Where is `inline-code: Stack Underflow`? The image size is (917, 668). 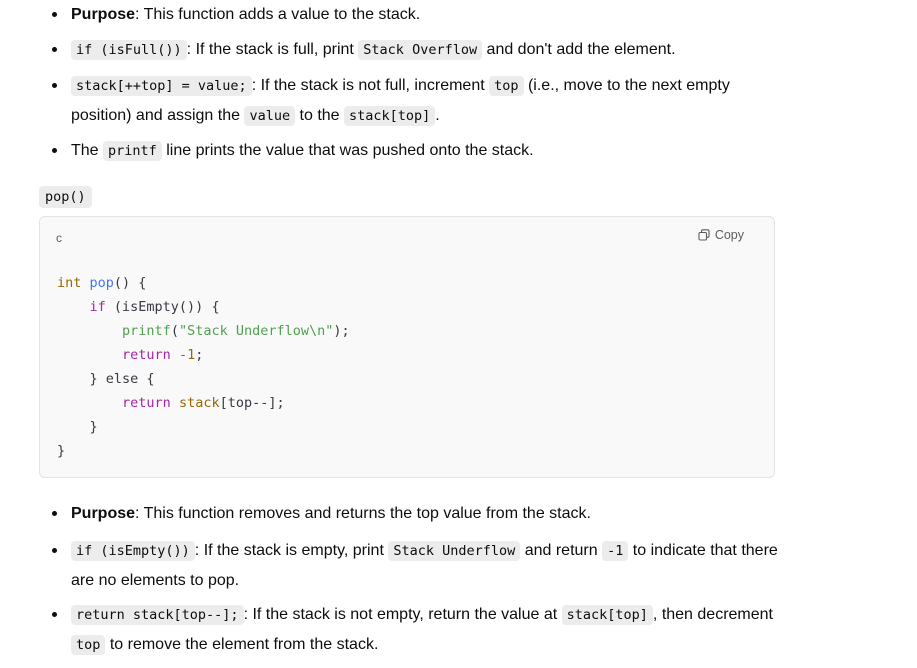
inline-code: Stack Underflow is located at coordinates (454, 551).